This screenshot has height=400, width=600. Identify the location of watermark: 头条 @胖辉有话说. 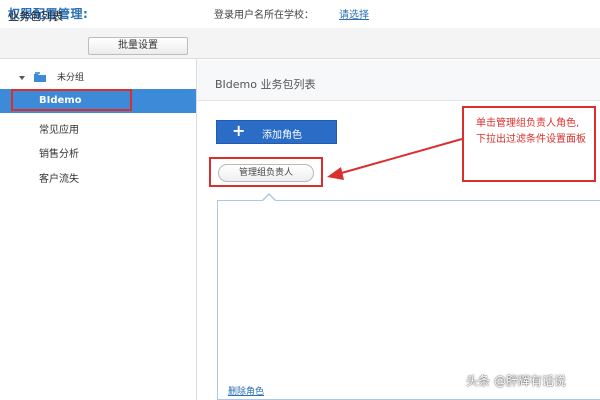
(516, 380).